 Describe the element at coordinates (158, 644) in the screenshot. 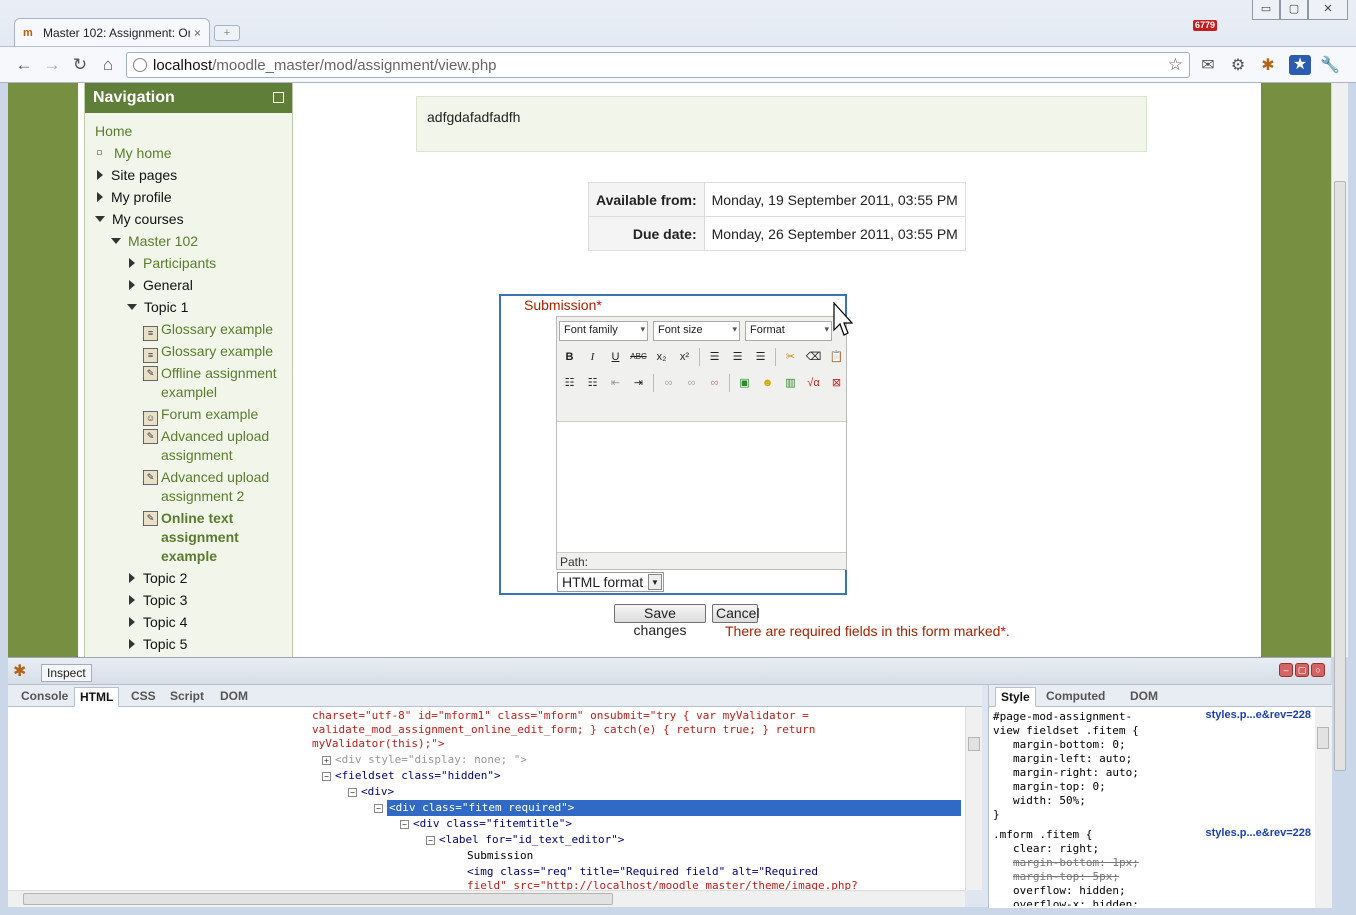

I see `nav-topic-5: Topic 5` at that location.